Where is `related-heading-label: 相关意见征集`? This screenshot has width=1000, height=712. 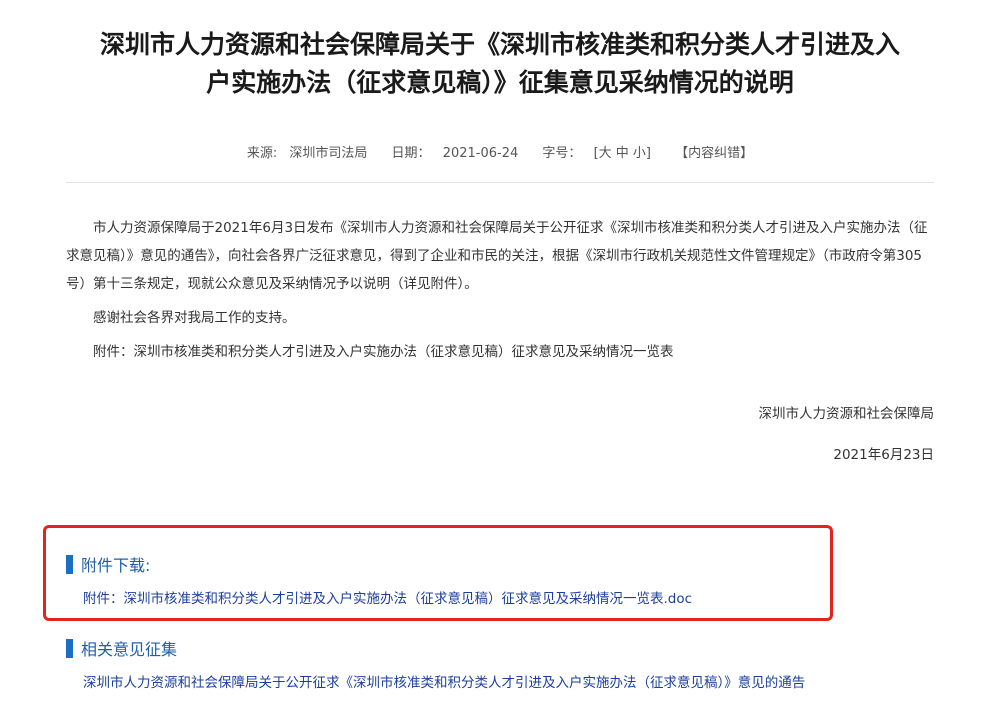 related-heading-label: 相关意见征集 is located at coordinates (129, 649).